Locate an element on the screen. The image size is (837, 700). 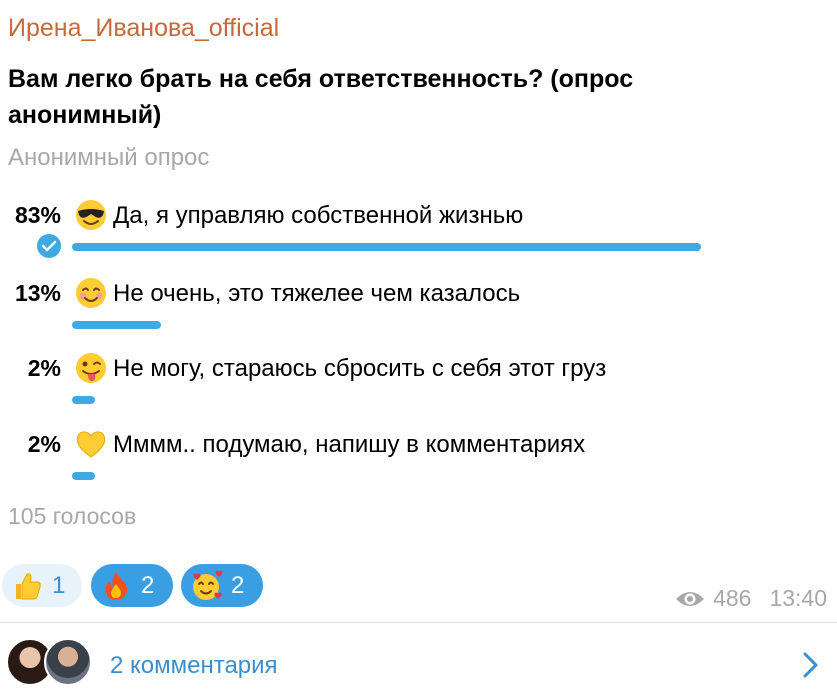
option-percent: 83% is located at coordinates (37, 215).